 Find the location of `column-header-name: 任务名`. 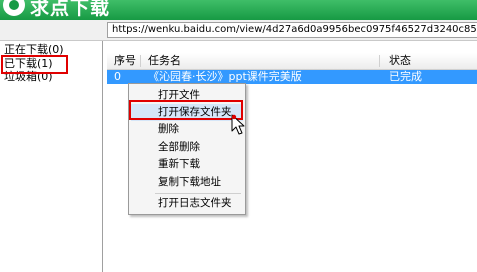

column-header-name: 任务名 is located at coordinates (164, 61).